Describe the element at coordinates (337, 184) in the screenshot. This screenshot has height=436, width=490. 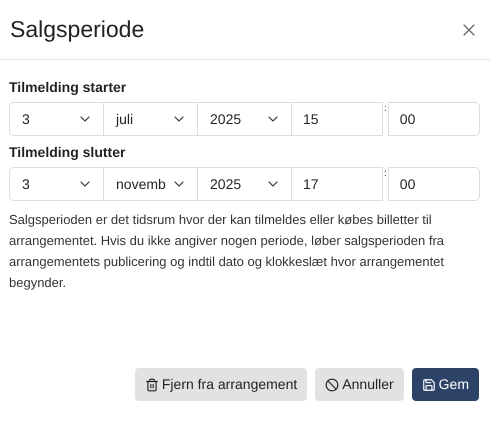
I see `hour-field: 17` at that location.